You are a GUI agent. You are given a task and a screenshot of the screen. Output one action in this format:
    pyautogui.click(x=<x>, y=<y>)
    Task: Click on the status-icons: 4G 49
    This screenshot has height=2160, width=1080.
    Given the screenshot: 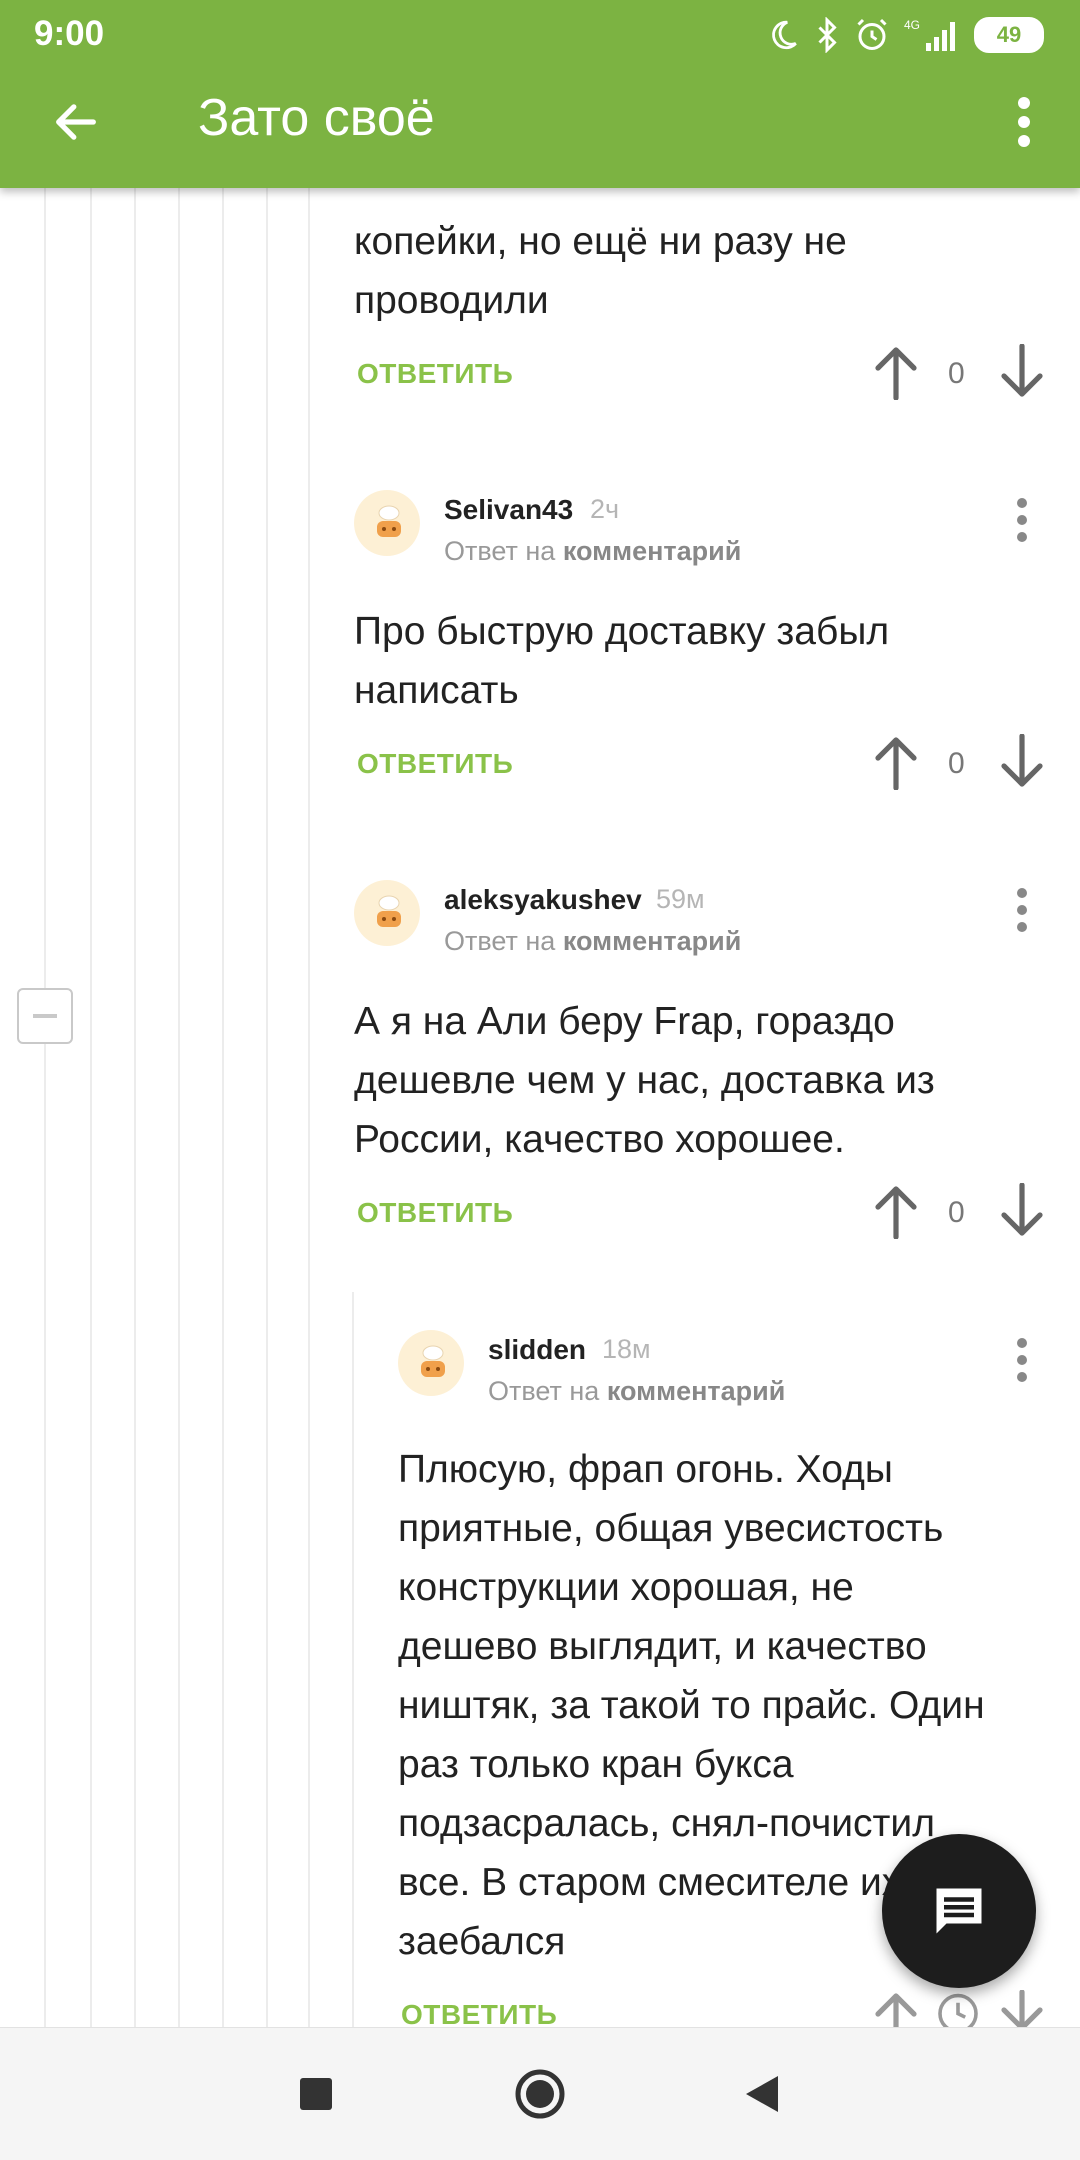 What is the action you would take?
    pyautogui.click(x=905, y=35)
    